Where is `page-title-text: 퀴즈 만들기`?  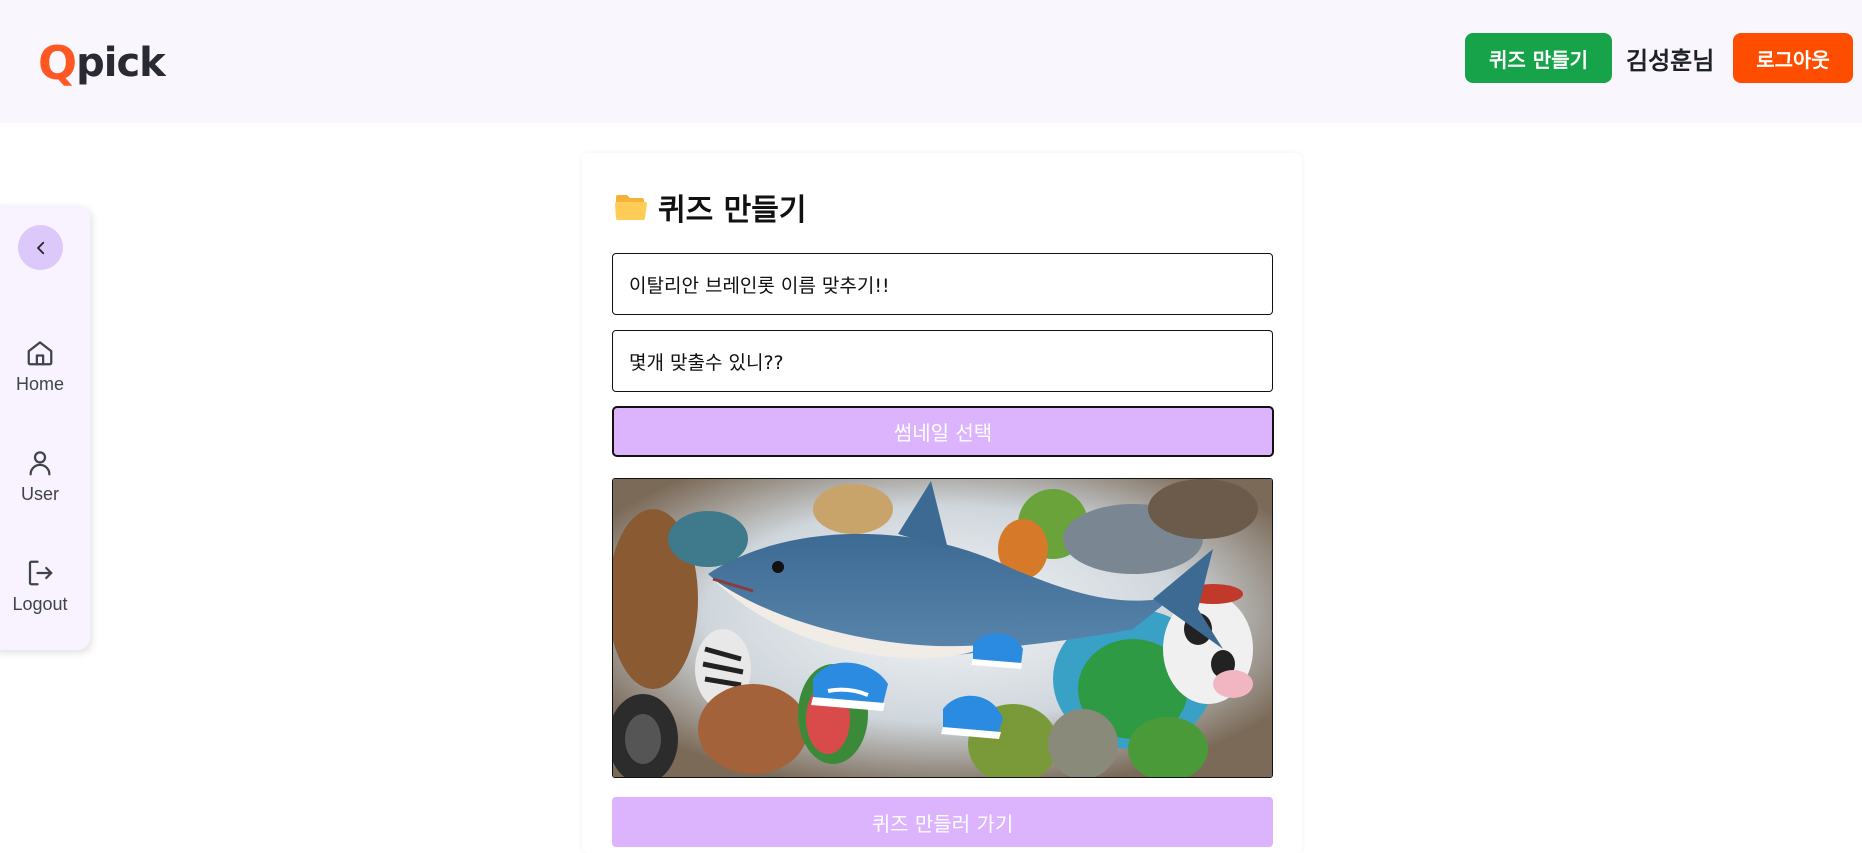 page-title-text: 퀴즈 만들기 is located at coordinates (732, 210).